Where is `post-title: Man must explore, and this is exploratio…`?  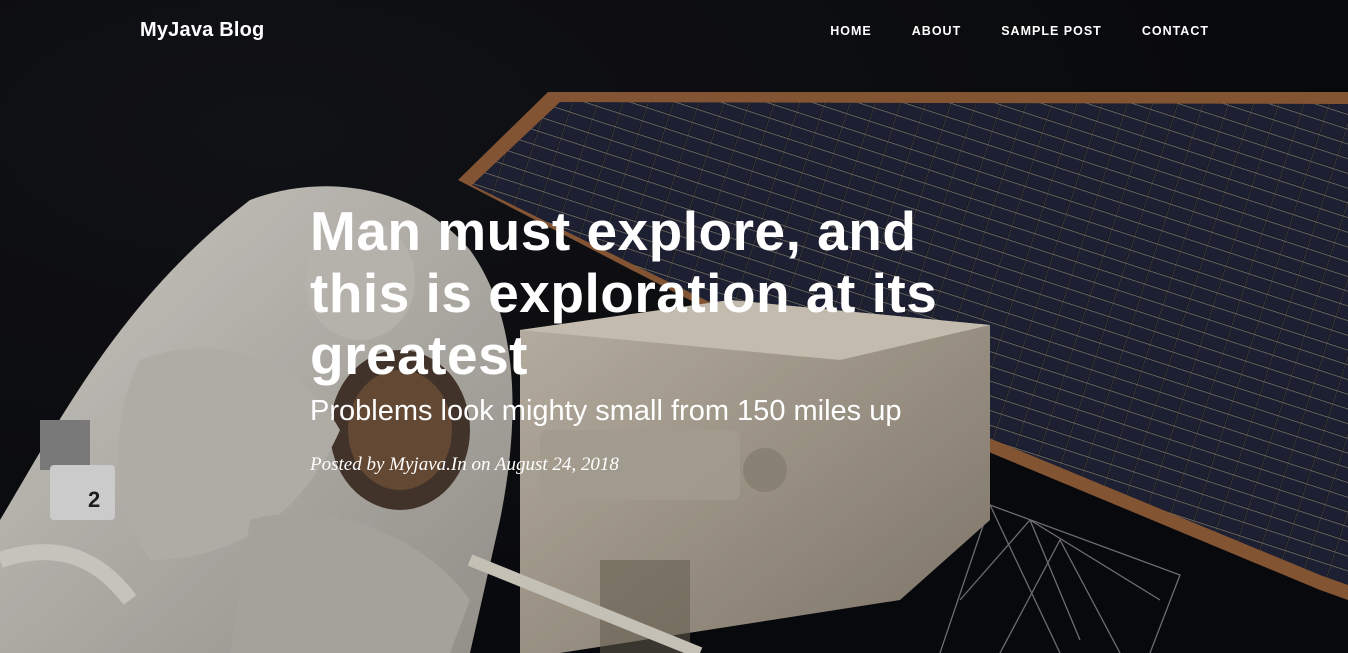
post-title: Man must explore, and this is exploratio… is located at coordinates (624, 293).